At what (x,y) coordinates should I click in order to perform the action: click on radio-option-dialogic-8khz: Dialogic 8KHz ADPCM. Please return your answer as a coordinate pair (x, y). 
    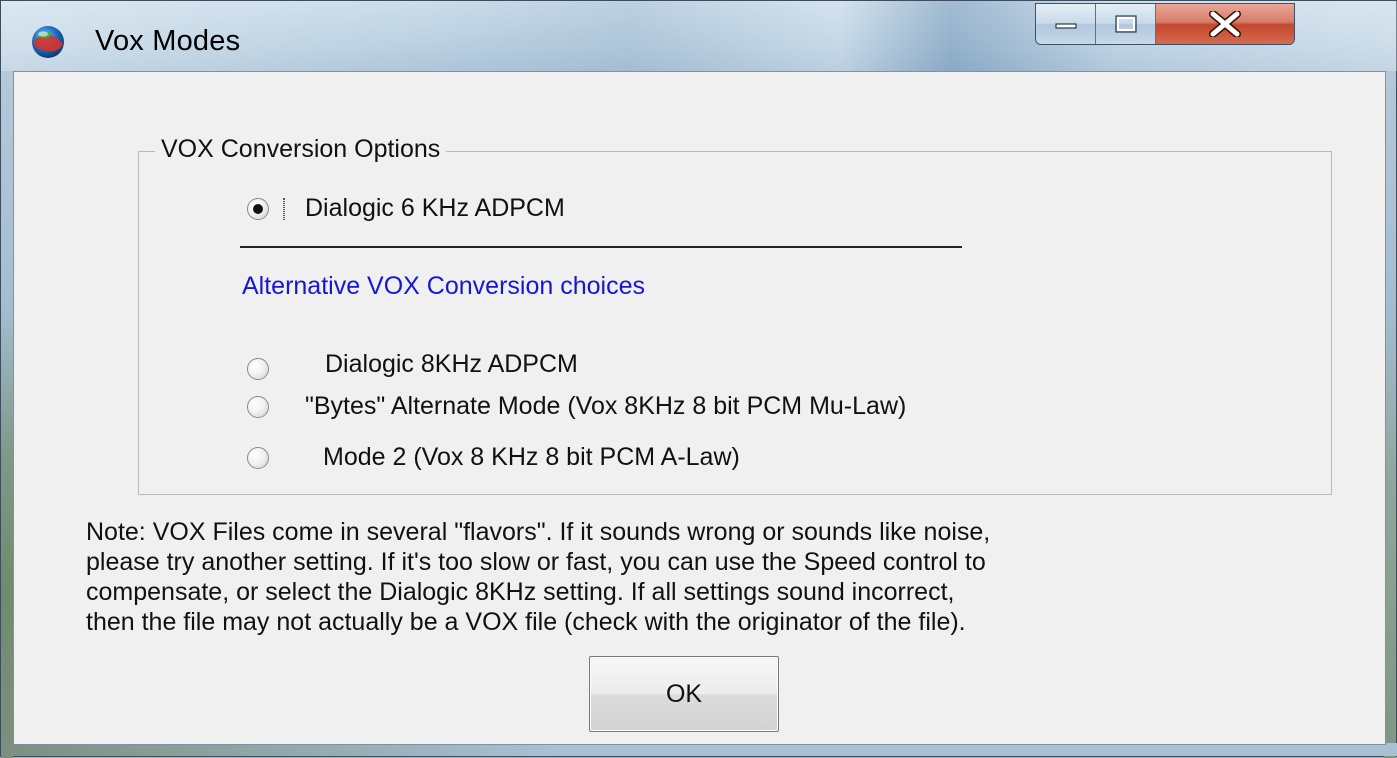
    Looking at the image, I should click on (412, 364).